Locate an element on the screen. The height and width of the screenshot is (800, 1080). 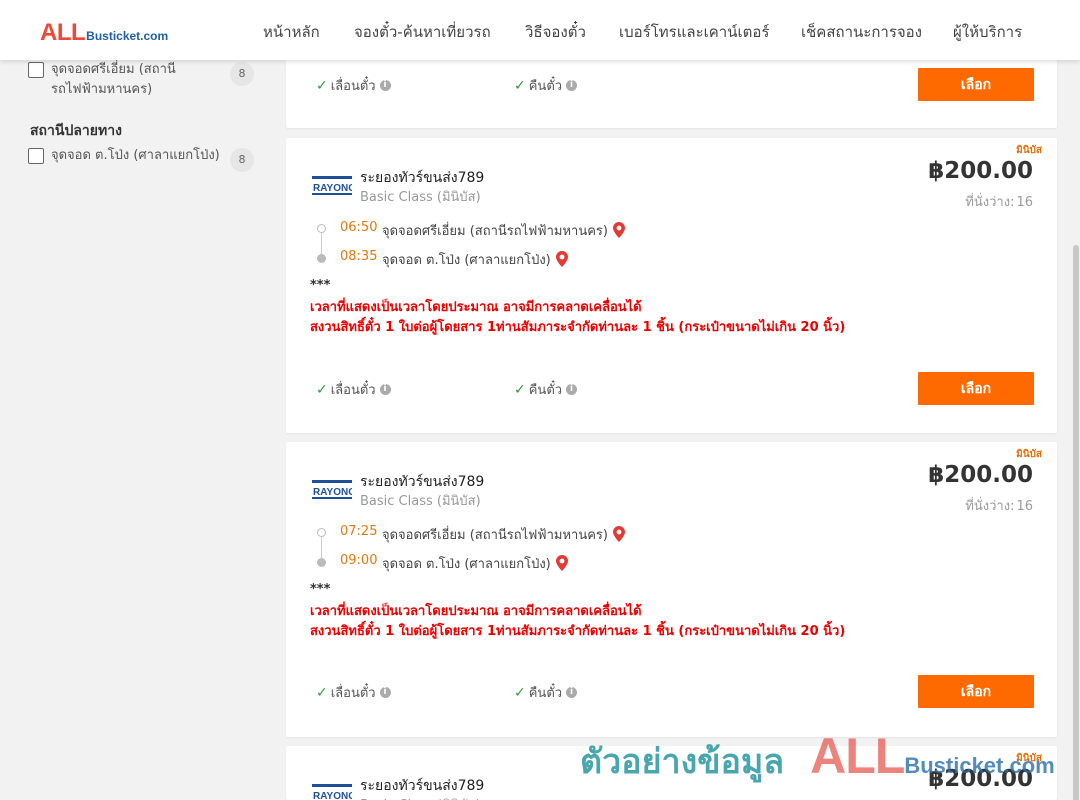
destination-filter-checkbox is located at coordinates (36, 156).